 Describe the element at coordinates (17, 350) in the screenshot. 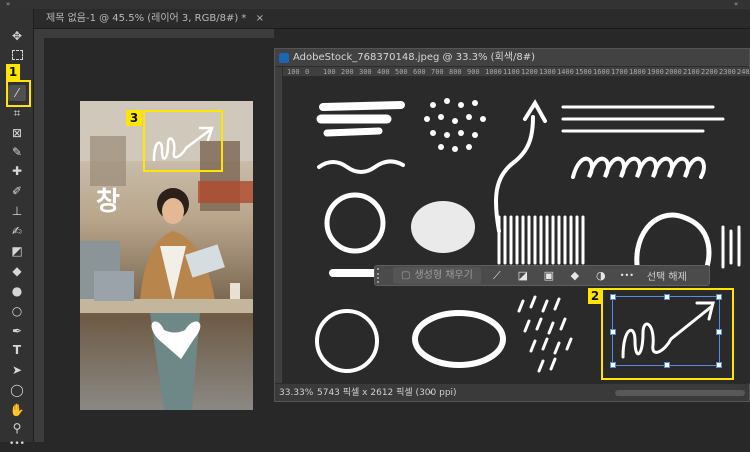

I see `type-tool-icon: T` at that location.